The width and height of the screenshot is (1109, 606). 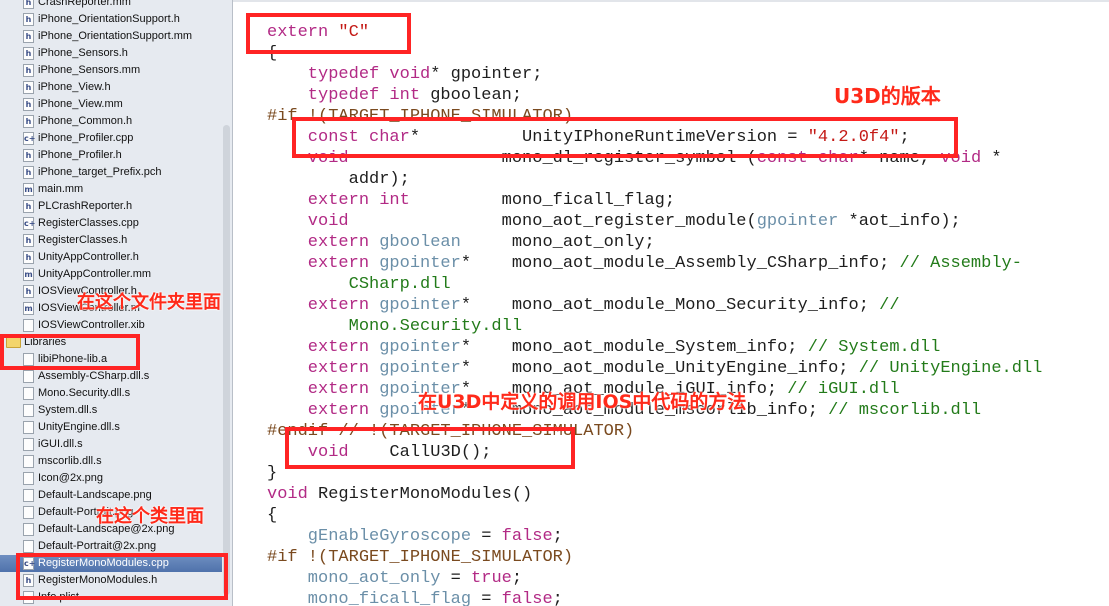 What do you see at coordinates (70, 478) in the screenshot?
I see `file-name-label: Icon@2x.png` at bounding box center [70, 478].